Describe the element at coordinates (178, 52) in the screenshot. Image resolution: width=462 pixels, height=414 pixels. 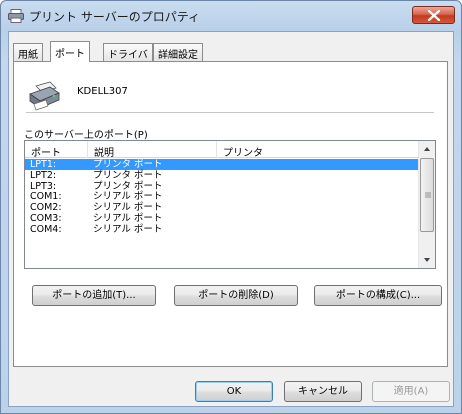
I see `tab-advanced: 詳細設定` at that location.